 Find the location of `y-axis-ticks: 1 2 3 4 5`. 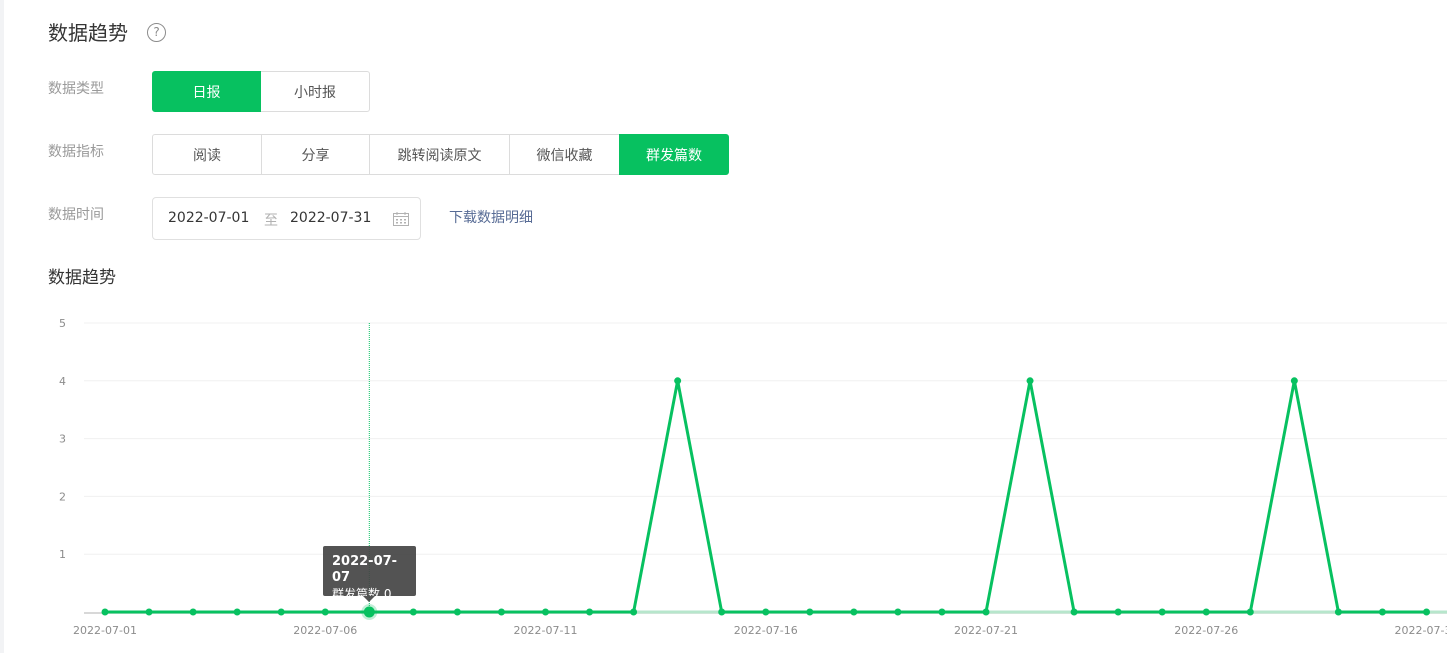

y-axis-ticks: 1 2 3 4 5 is located at coordinates (62, 439).